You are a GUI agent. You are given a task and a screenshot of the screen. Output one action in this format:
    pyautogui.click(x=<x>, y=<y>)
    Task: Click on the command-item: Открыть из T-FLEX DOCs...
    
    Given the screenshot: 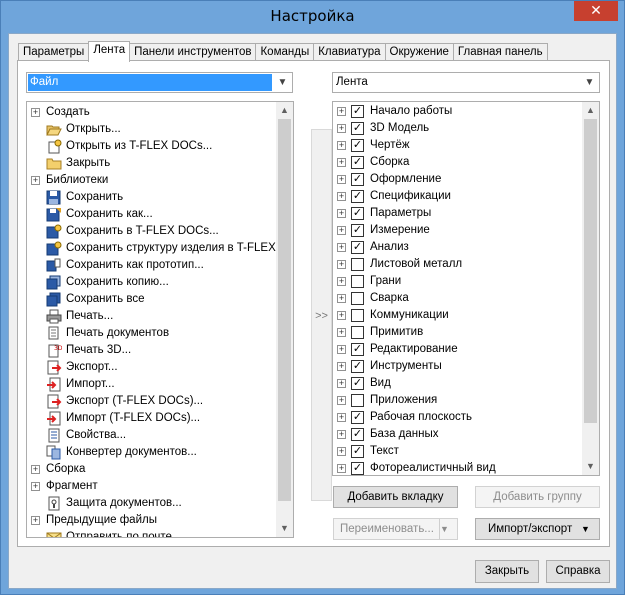 What is the action you would take?
    pyautogui.click(x=152, y=146)
    